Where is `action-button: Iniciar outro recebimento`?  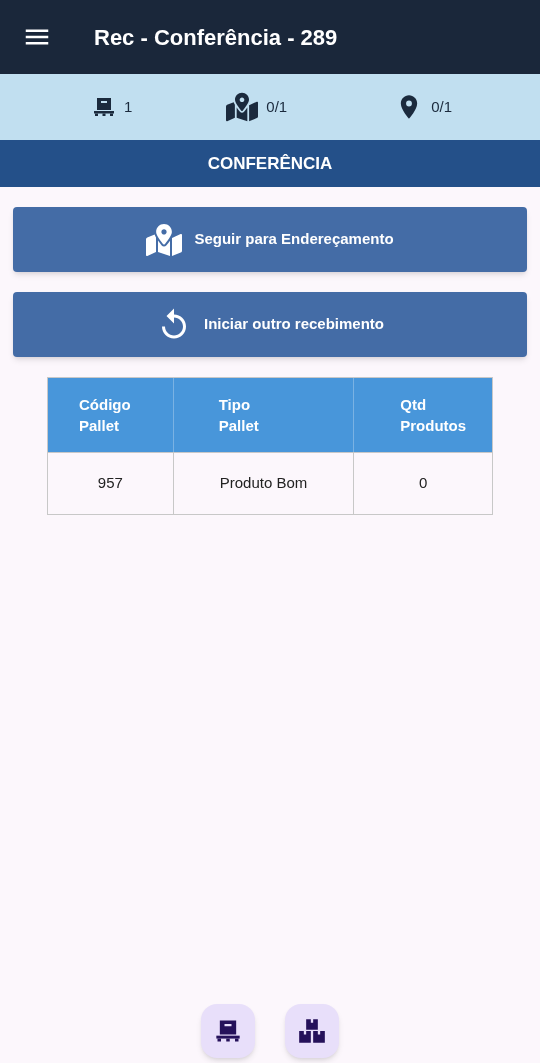 action-button: Iniciar outro recebimento is located at coordinates (270, 324).